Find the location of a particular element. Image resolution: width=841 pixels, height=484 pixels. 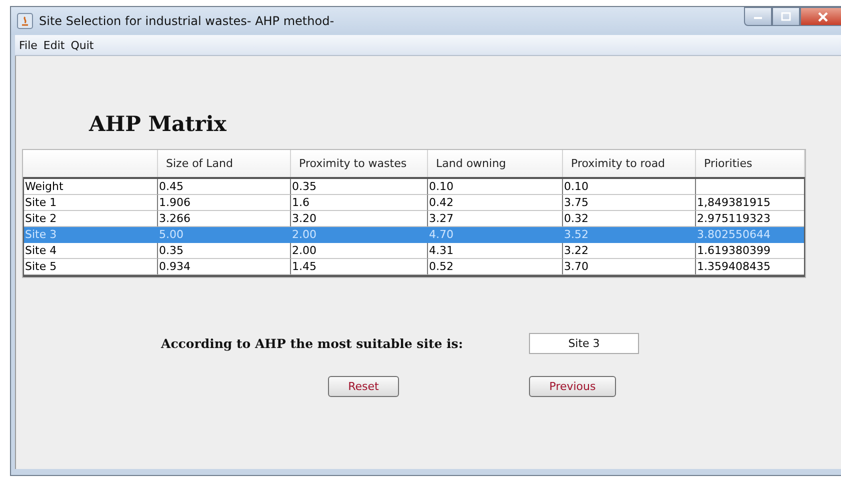

minimize-button is located at coordinates (758, 16).